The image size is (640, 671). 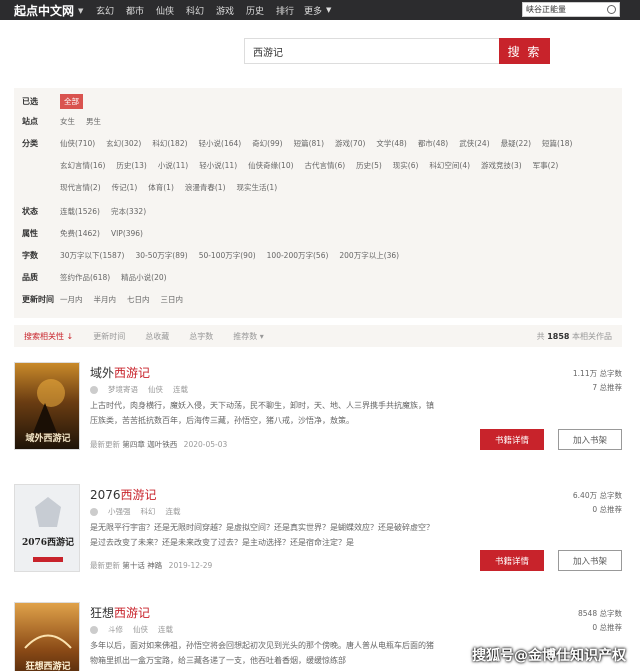 I want to click on book-cover: 2076西游记, so click(x=47, y=528).